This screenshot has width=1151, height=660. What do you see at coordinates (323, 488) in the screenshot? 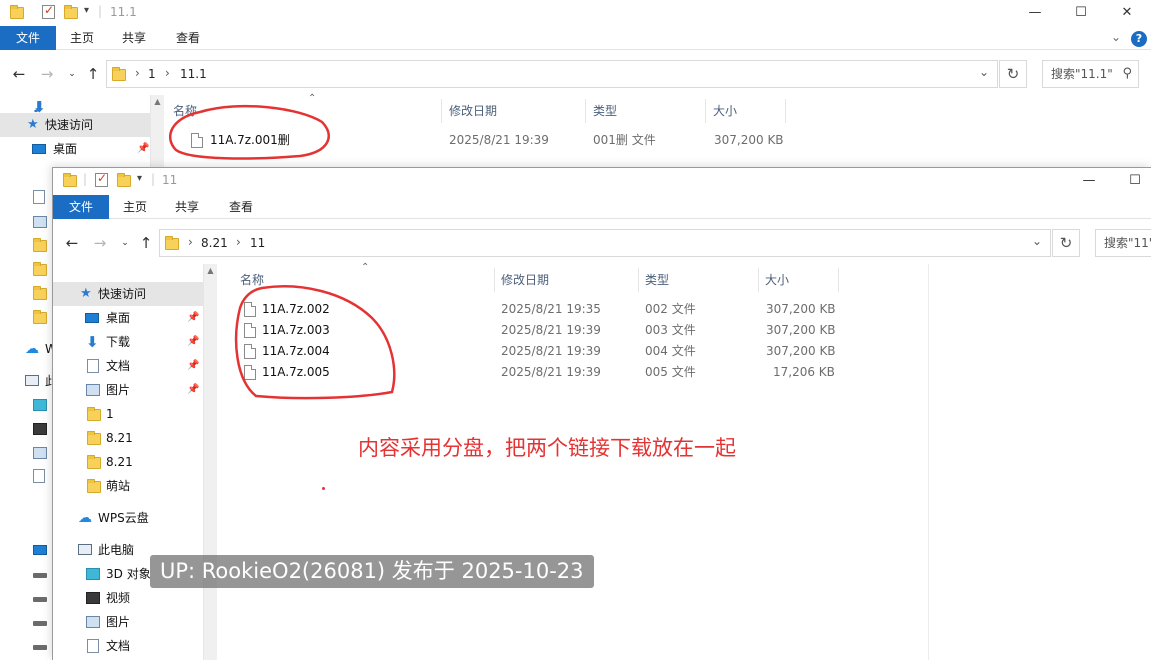
I see `red-dot-mark` at bounding box center [323, 488].